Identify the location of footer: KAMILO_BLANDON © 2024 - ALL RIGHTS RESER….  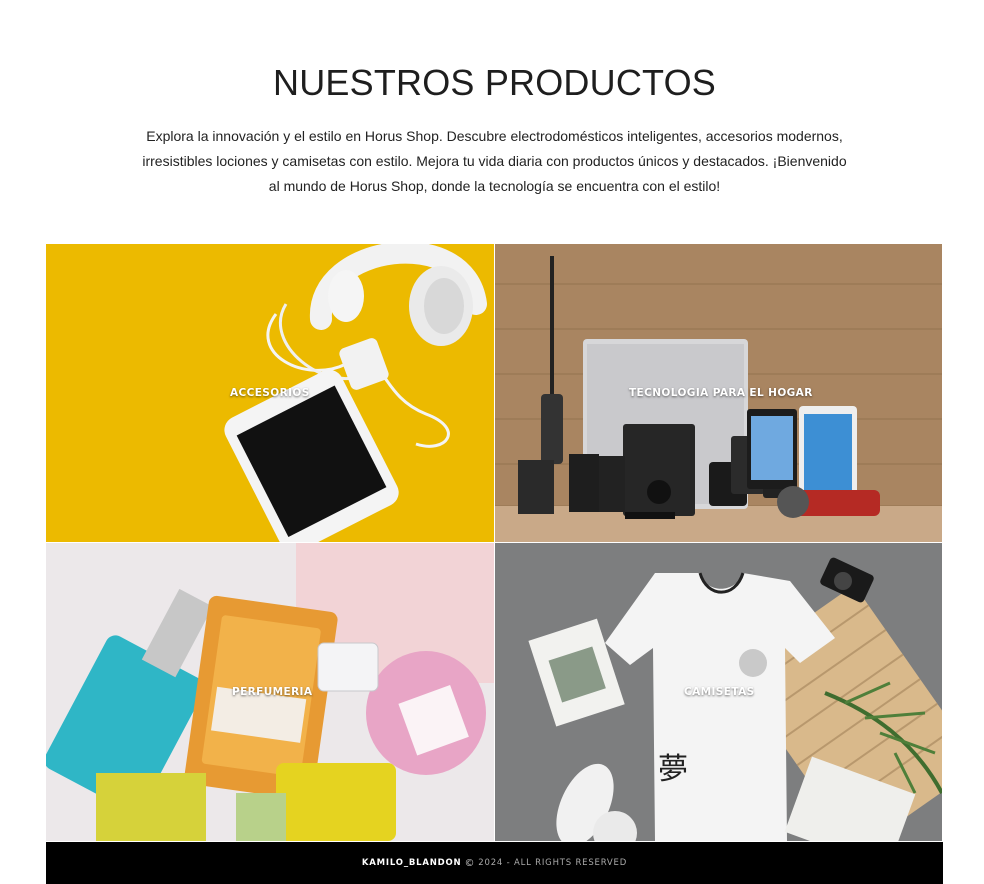
(494, 863).